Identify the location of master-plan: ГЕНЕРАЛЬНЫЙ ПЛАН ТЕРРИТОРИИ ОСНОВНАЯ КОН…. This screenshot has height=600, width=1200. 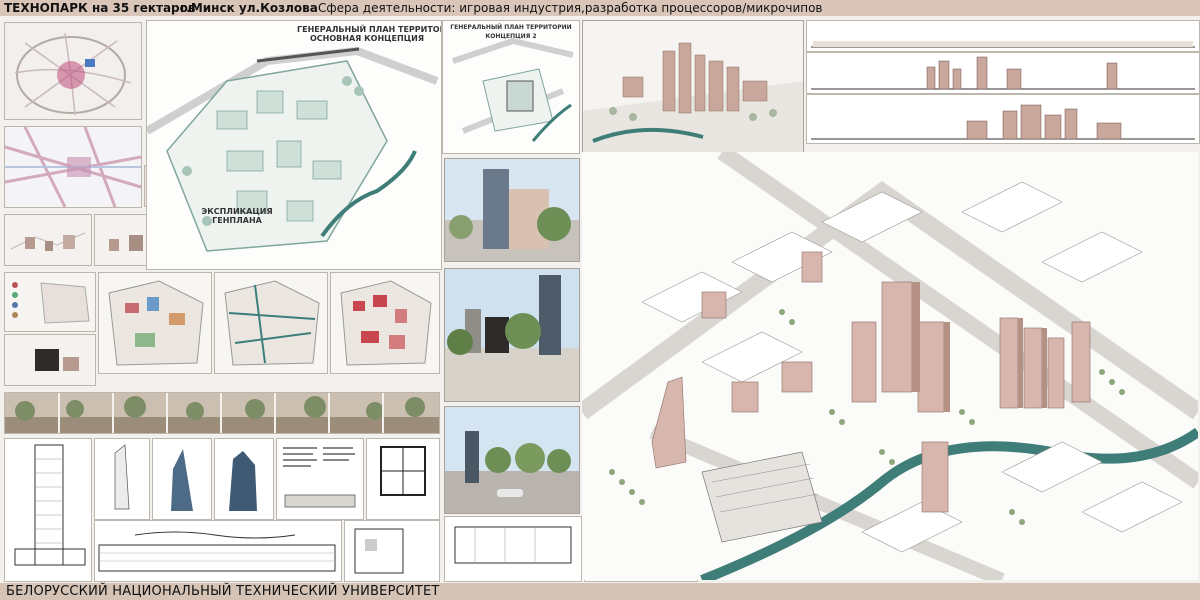
(294, 145).